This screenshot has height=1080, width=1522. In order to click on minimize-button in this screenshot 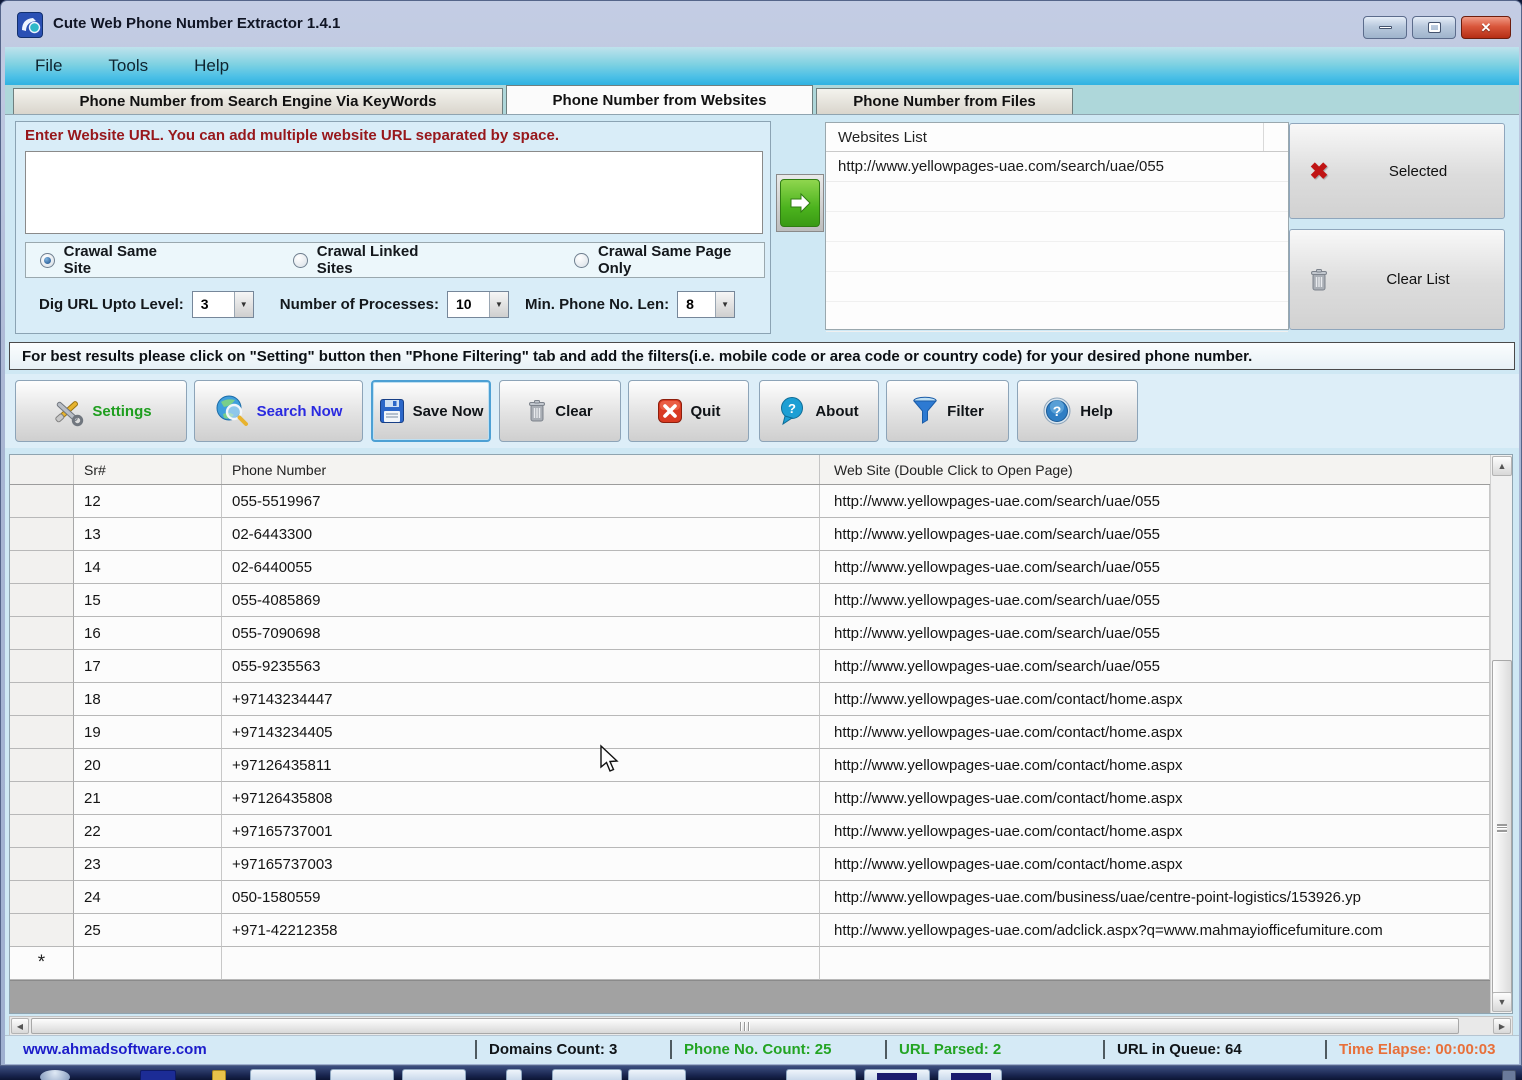, I will do `click(1385, 27)`.